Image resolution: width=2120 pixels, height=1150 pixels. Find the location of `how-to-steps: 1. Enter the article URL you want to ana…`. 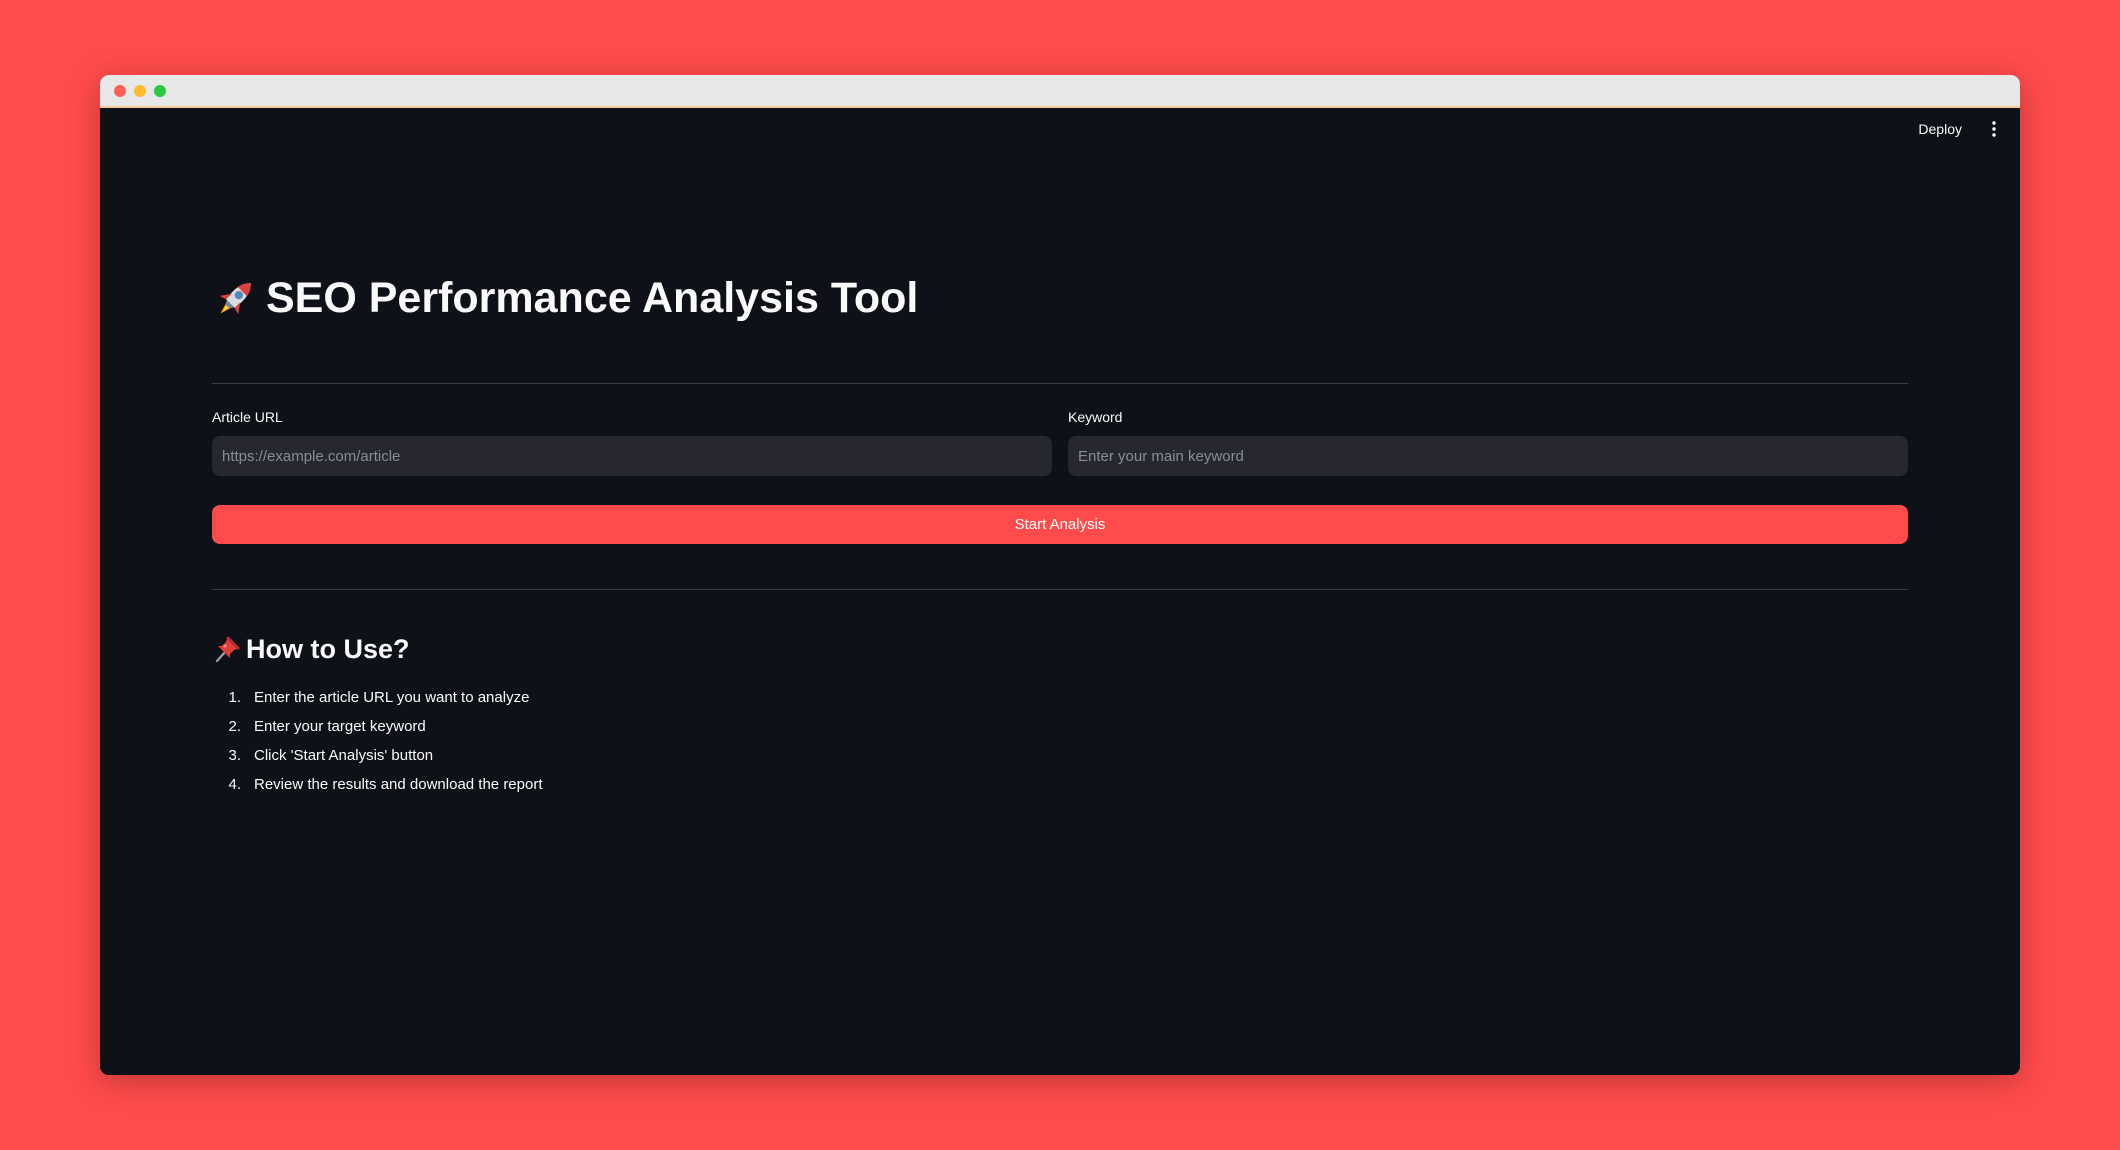

how-to-steps: 1. Enter the article URL you want to ana… is located at coordinates (377, 741).